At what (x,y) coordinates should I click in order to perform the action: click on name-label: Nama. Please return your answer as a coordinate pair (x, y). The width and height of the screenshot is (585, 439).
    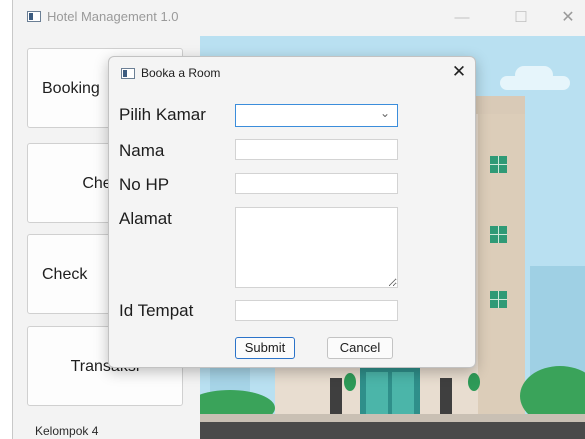
    Looking at the image, I should click on (142, 150).